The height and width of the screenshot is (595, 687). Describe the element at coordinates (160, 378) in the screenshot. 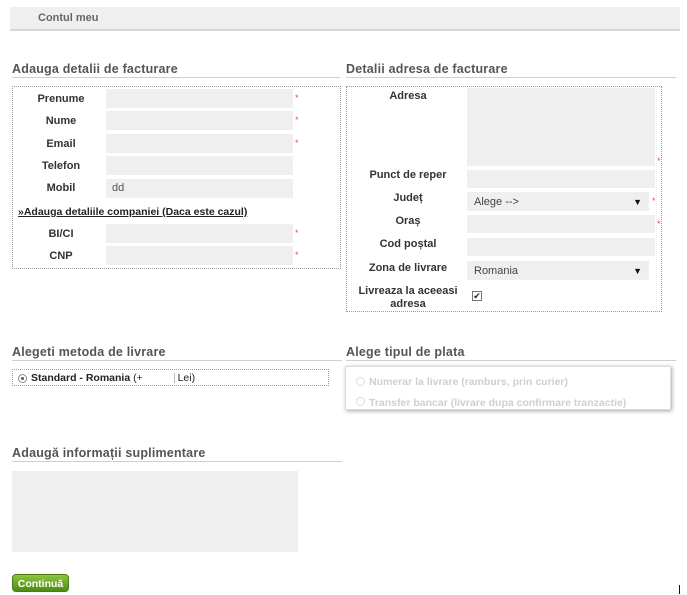

I see `shipping-price-blank` at that location.